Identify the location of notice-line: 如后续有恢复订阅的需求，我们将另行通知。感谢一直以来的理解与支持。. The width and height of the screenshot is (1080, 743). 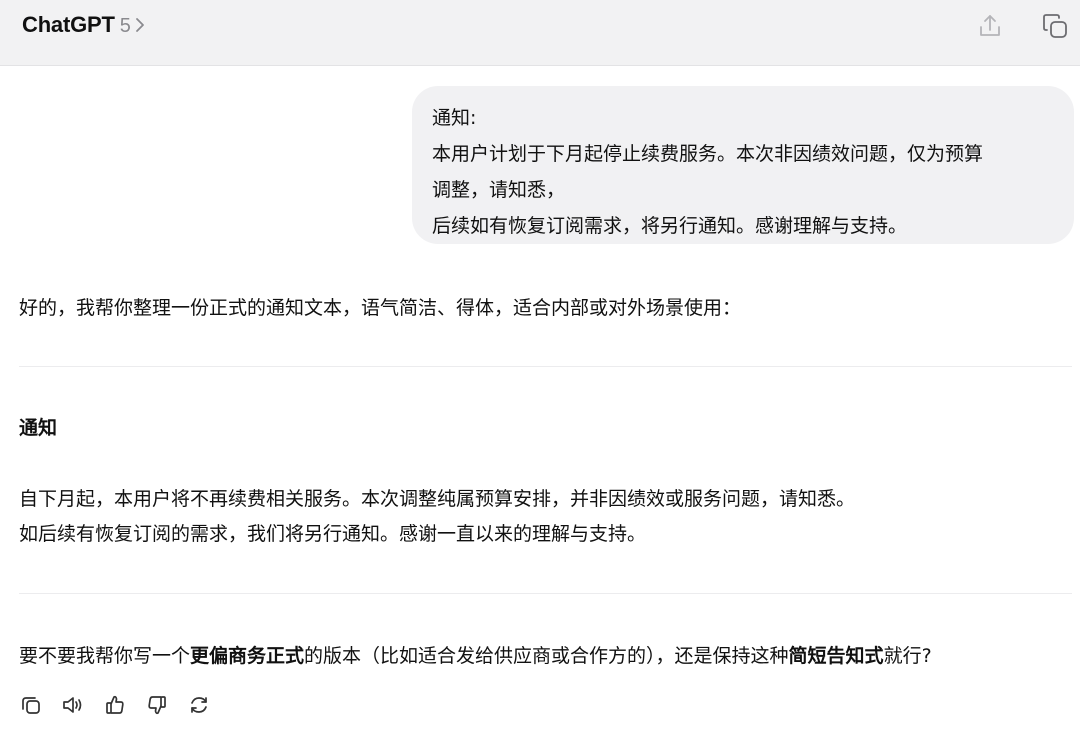
(333, 534).